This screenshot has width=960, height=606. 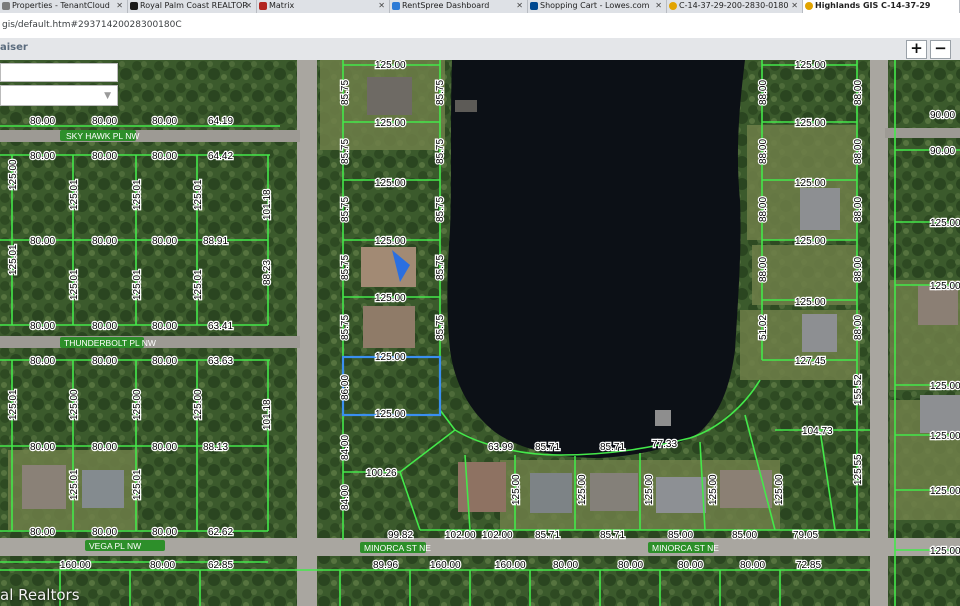 I want to click on tab-rentspree: RentSpree Dashboard ✕, so click(x=459, y=6).